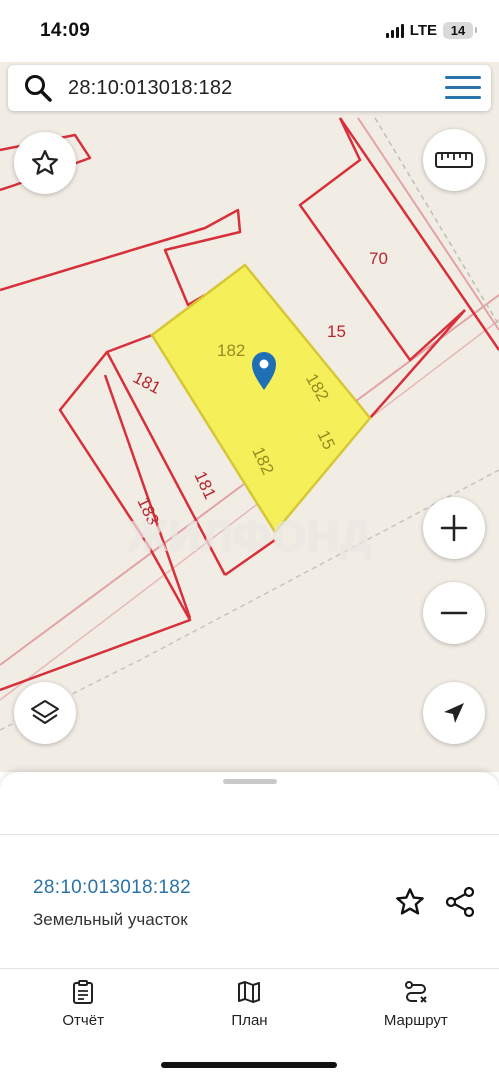 This screenshot has height=1080, width=499. What do you see at coordinates (249, 1065) in the screenshot?
I see `home-indicator` at bounding box center [249, 1065].